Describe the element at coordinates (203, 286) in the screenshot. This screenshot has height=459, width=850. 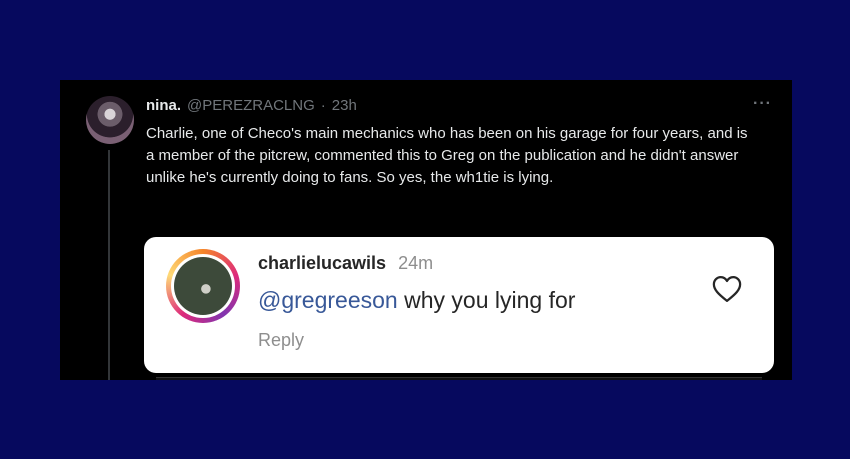
I see `commenter-avatar` at that location.